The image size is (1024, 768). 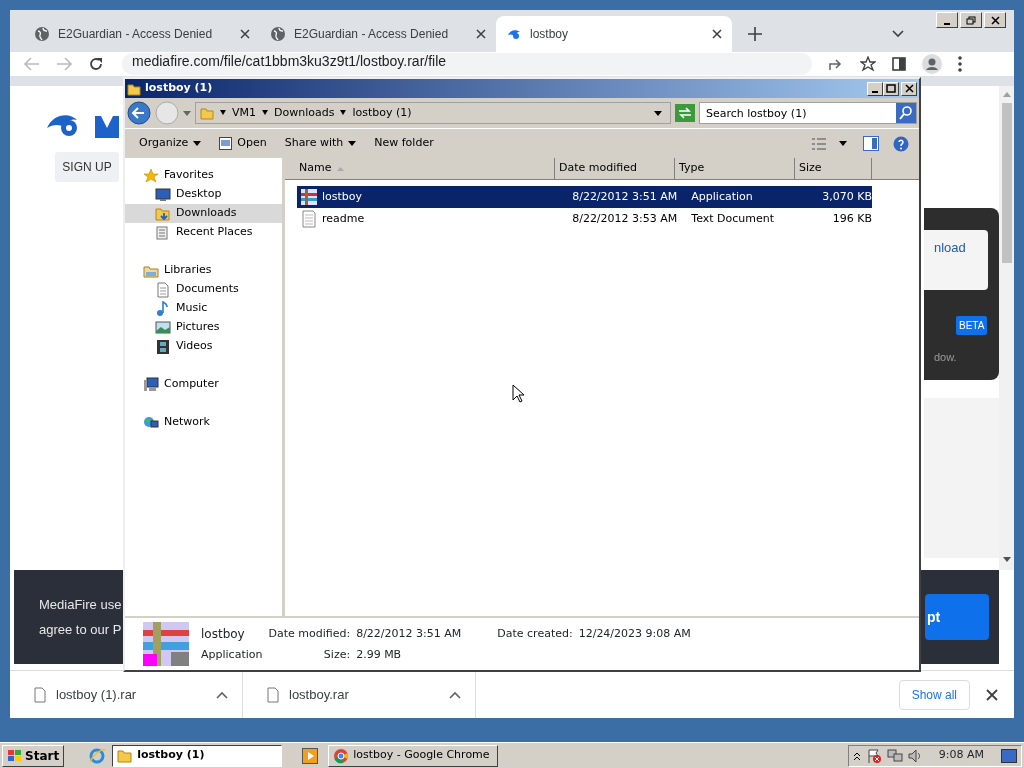 I want to click on nav-group: Computer, so click(x=203, y=384).